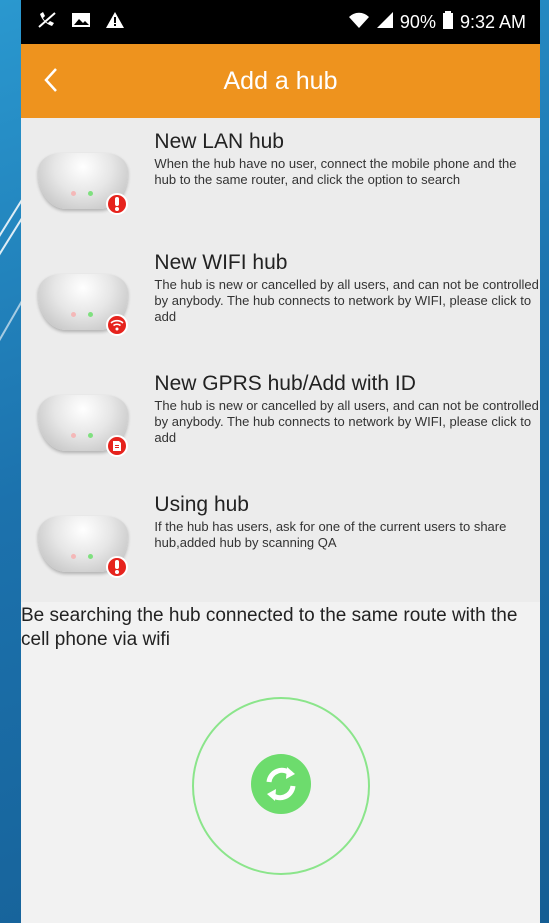 This screenshot has width=549, height=923. I want to click on hub-option-title: New LAN hub, so click(219, 141).